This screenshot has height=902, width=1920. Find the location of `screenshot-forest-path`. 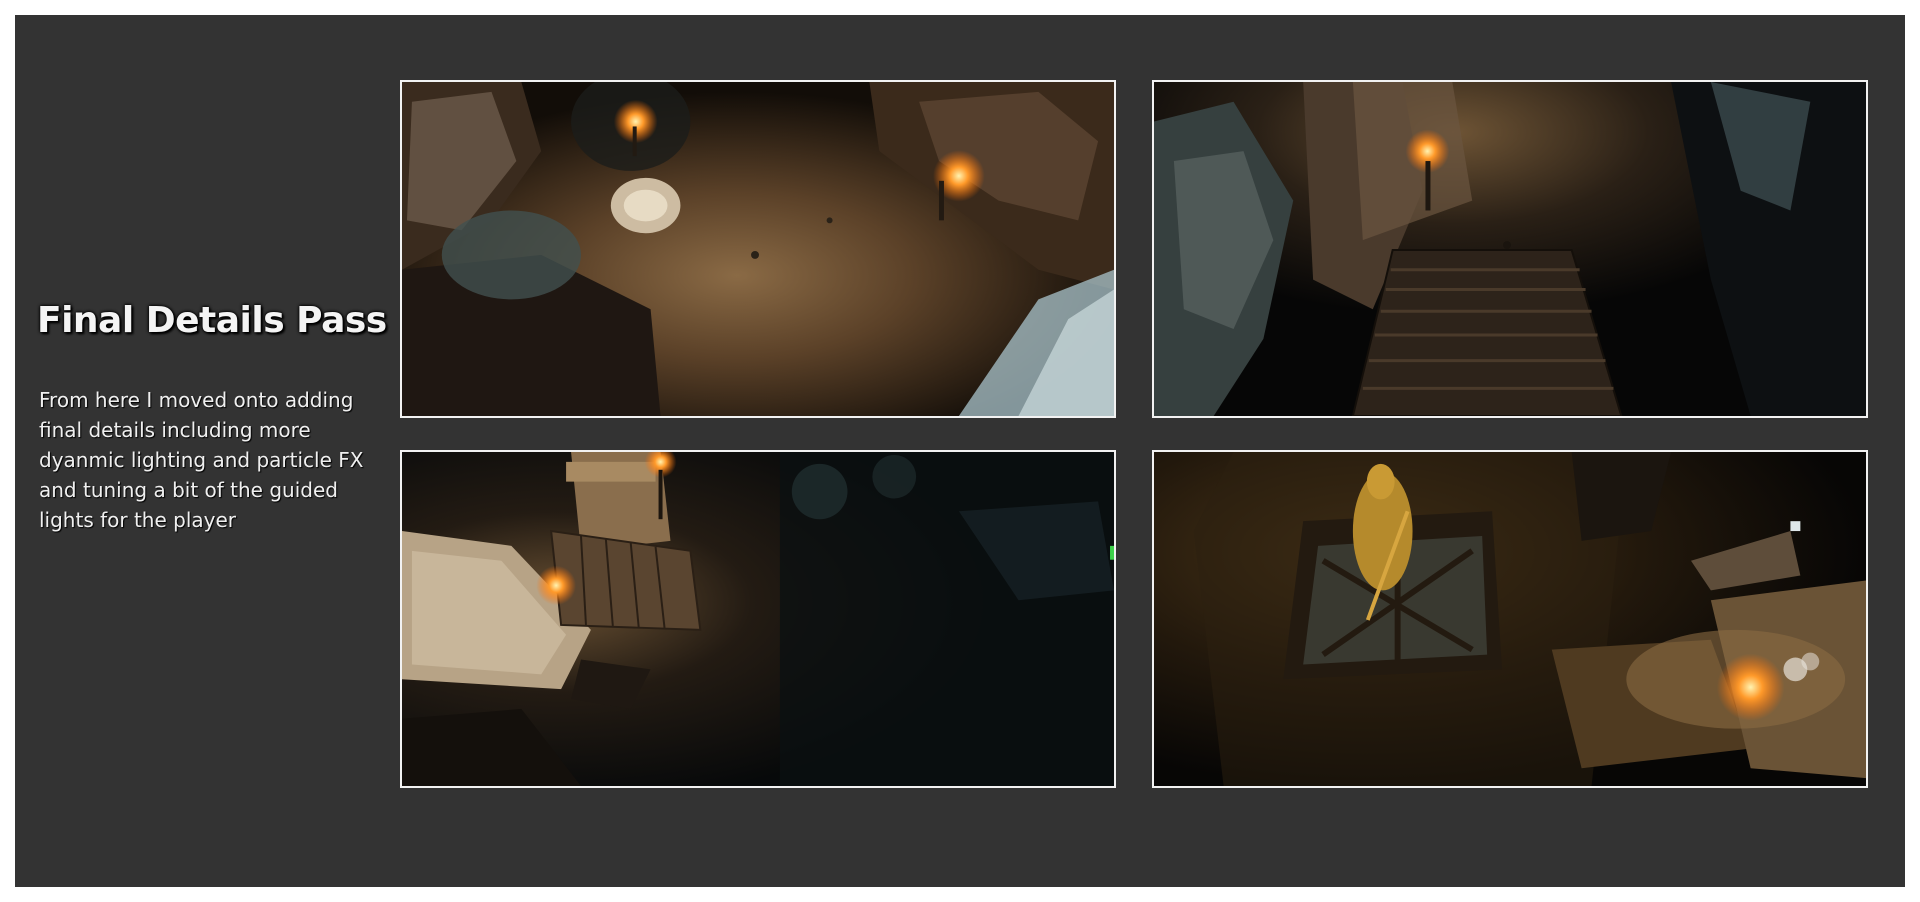

screenshot-forest-path is located at coordinates (758, 249).